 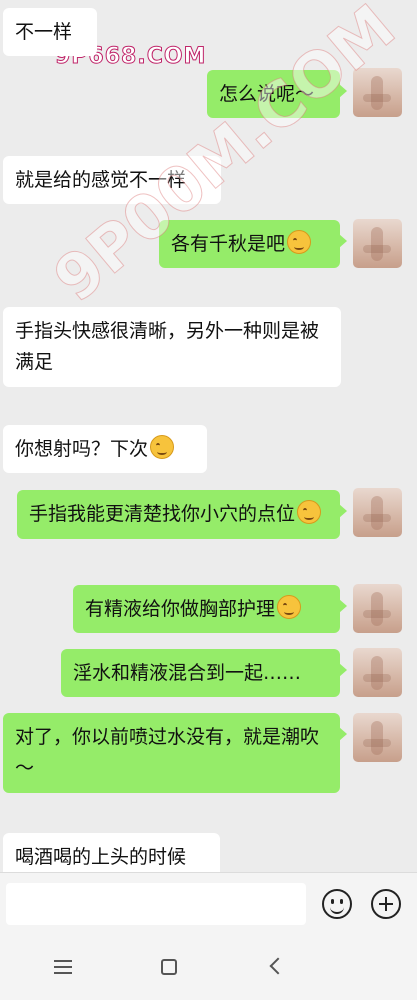 I want to click on message-text: 手指我能更清楚找你小穴的点位, so click(x=162, y=514).